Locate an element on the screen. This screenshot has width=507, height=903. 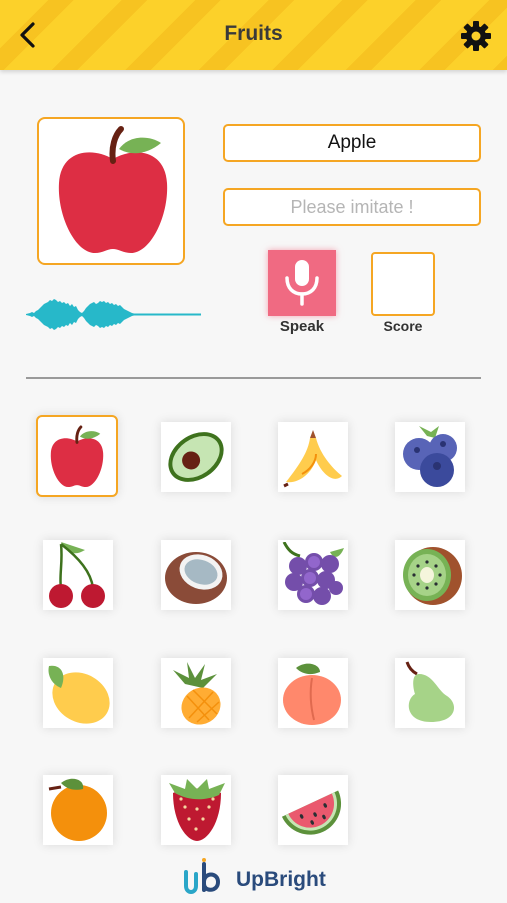
fruit-tile-peach is located at coordinates (313, 693).